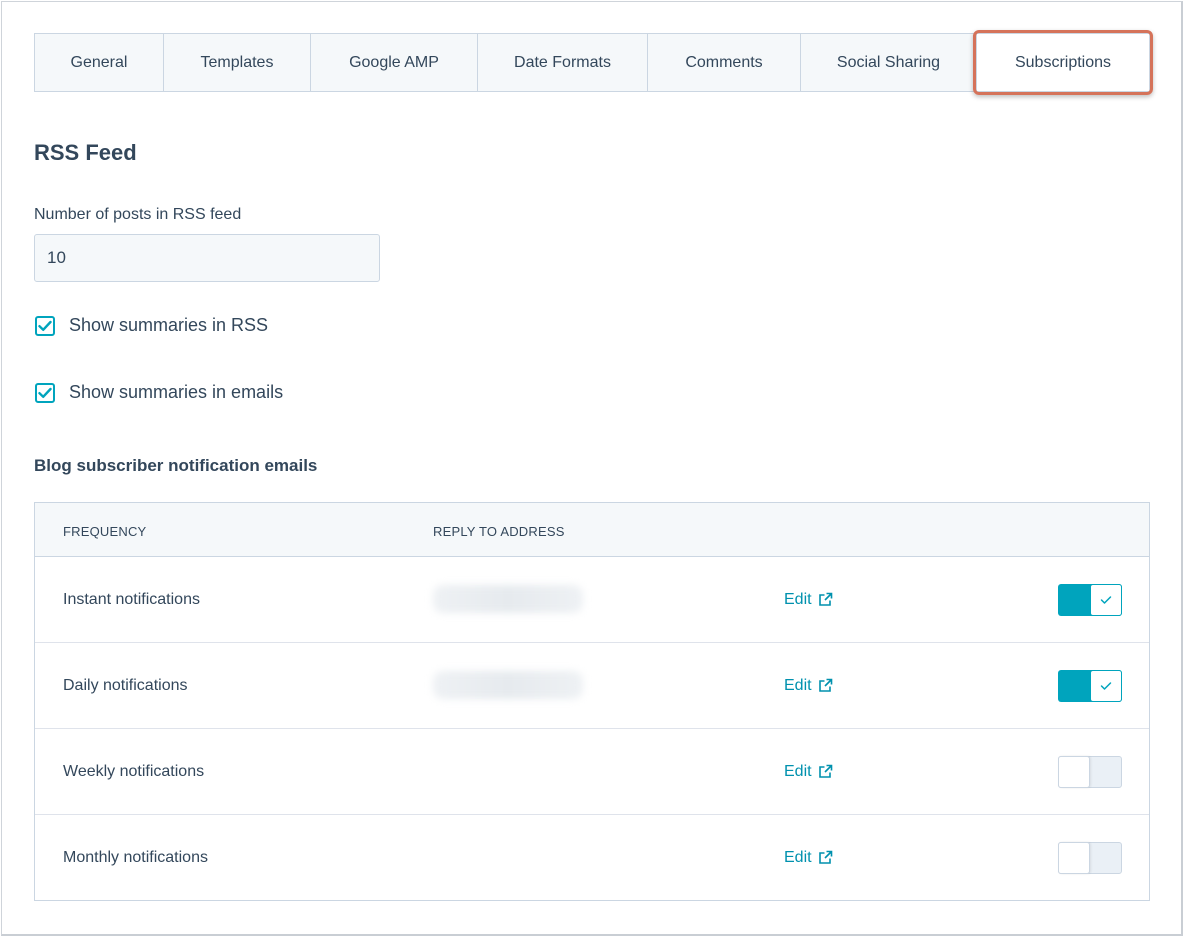  What do you see at coordinates (134, 771) in the screenshot?
I see `frequency-cell: Weekly notifications` at bounding box center [134, 771].